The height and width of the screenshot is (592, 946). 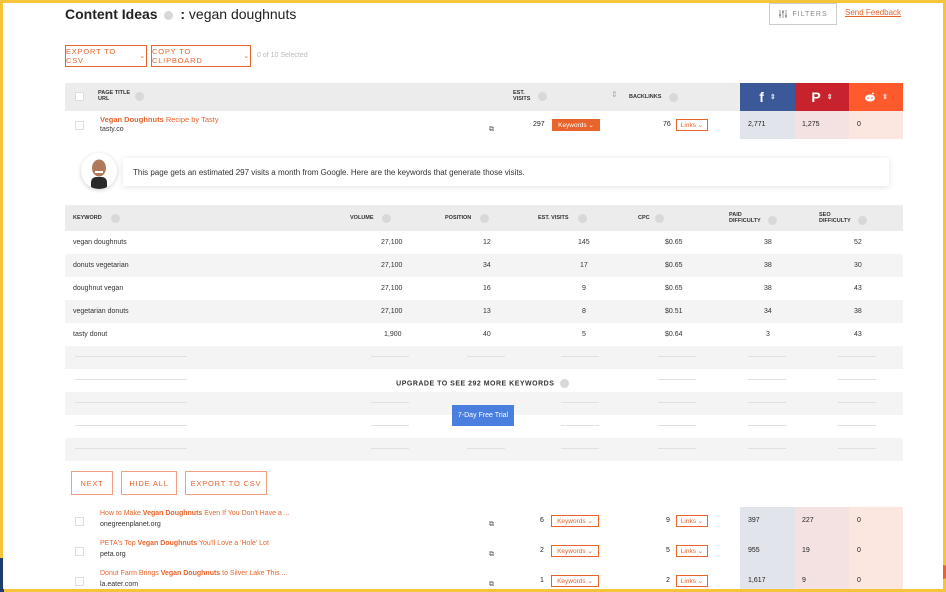 What do you see at coordinates (114, 96) in the screenshot?
I see `page-title-column-header: PAGE TITLE URL` at bounding box center [114, 96].